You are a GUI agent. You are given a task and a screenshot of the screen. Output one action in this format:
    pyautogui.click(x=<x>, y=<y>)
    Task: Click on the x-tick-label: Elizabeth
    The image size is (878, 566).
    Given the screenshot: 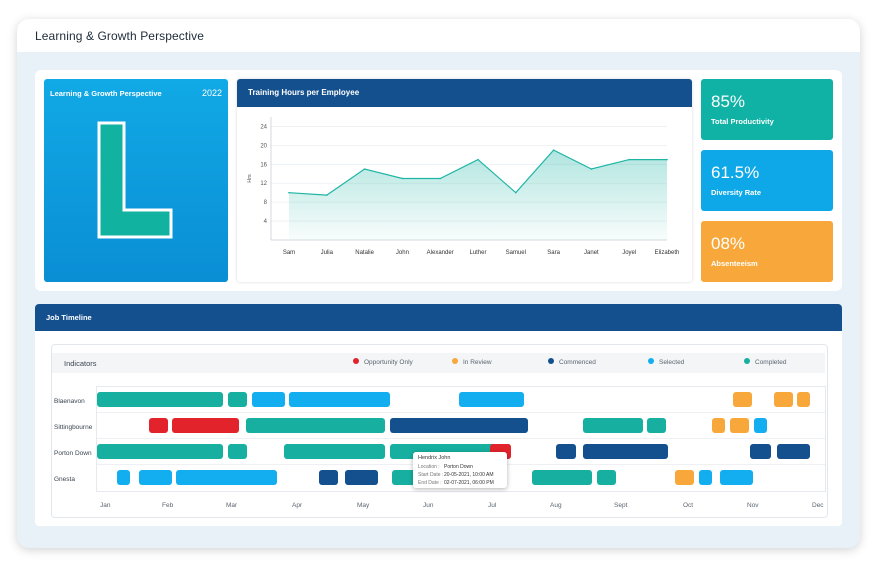 What is the action you would take?
    pyautogui.click(x=667, y=253)
    